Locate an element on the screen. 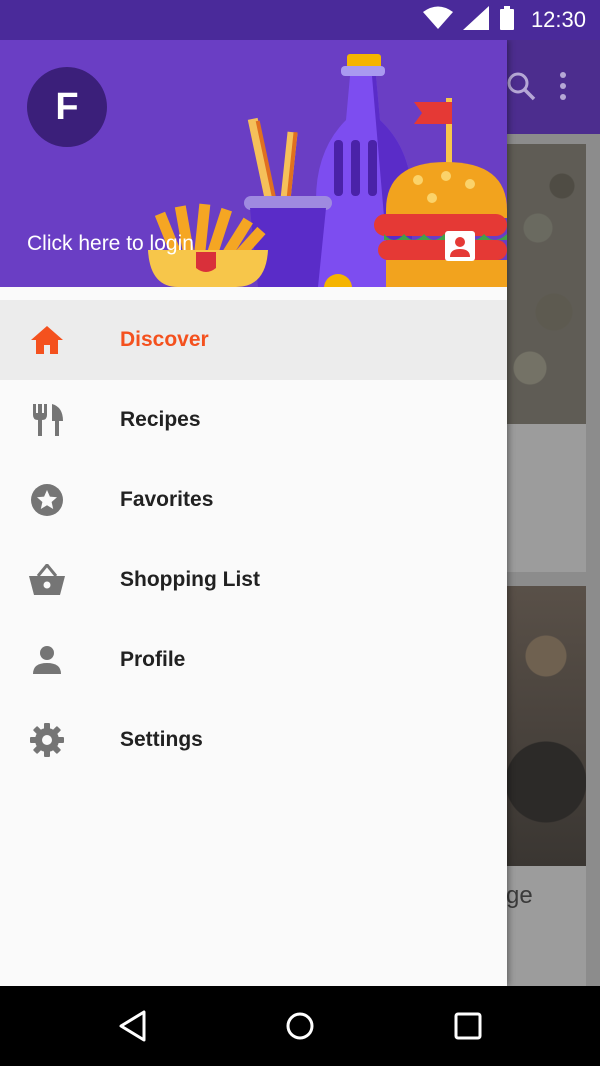 Image resolution: width=600 pixels, height=1066 pixels. menu-item-discover: Discover is located at coordinates (253, 340).